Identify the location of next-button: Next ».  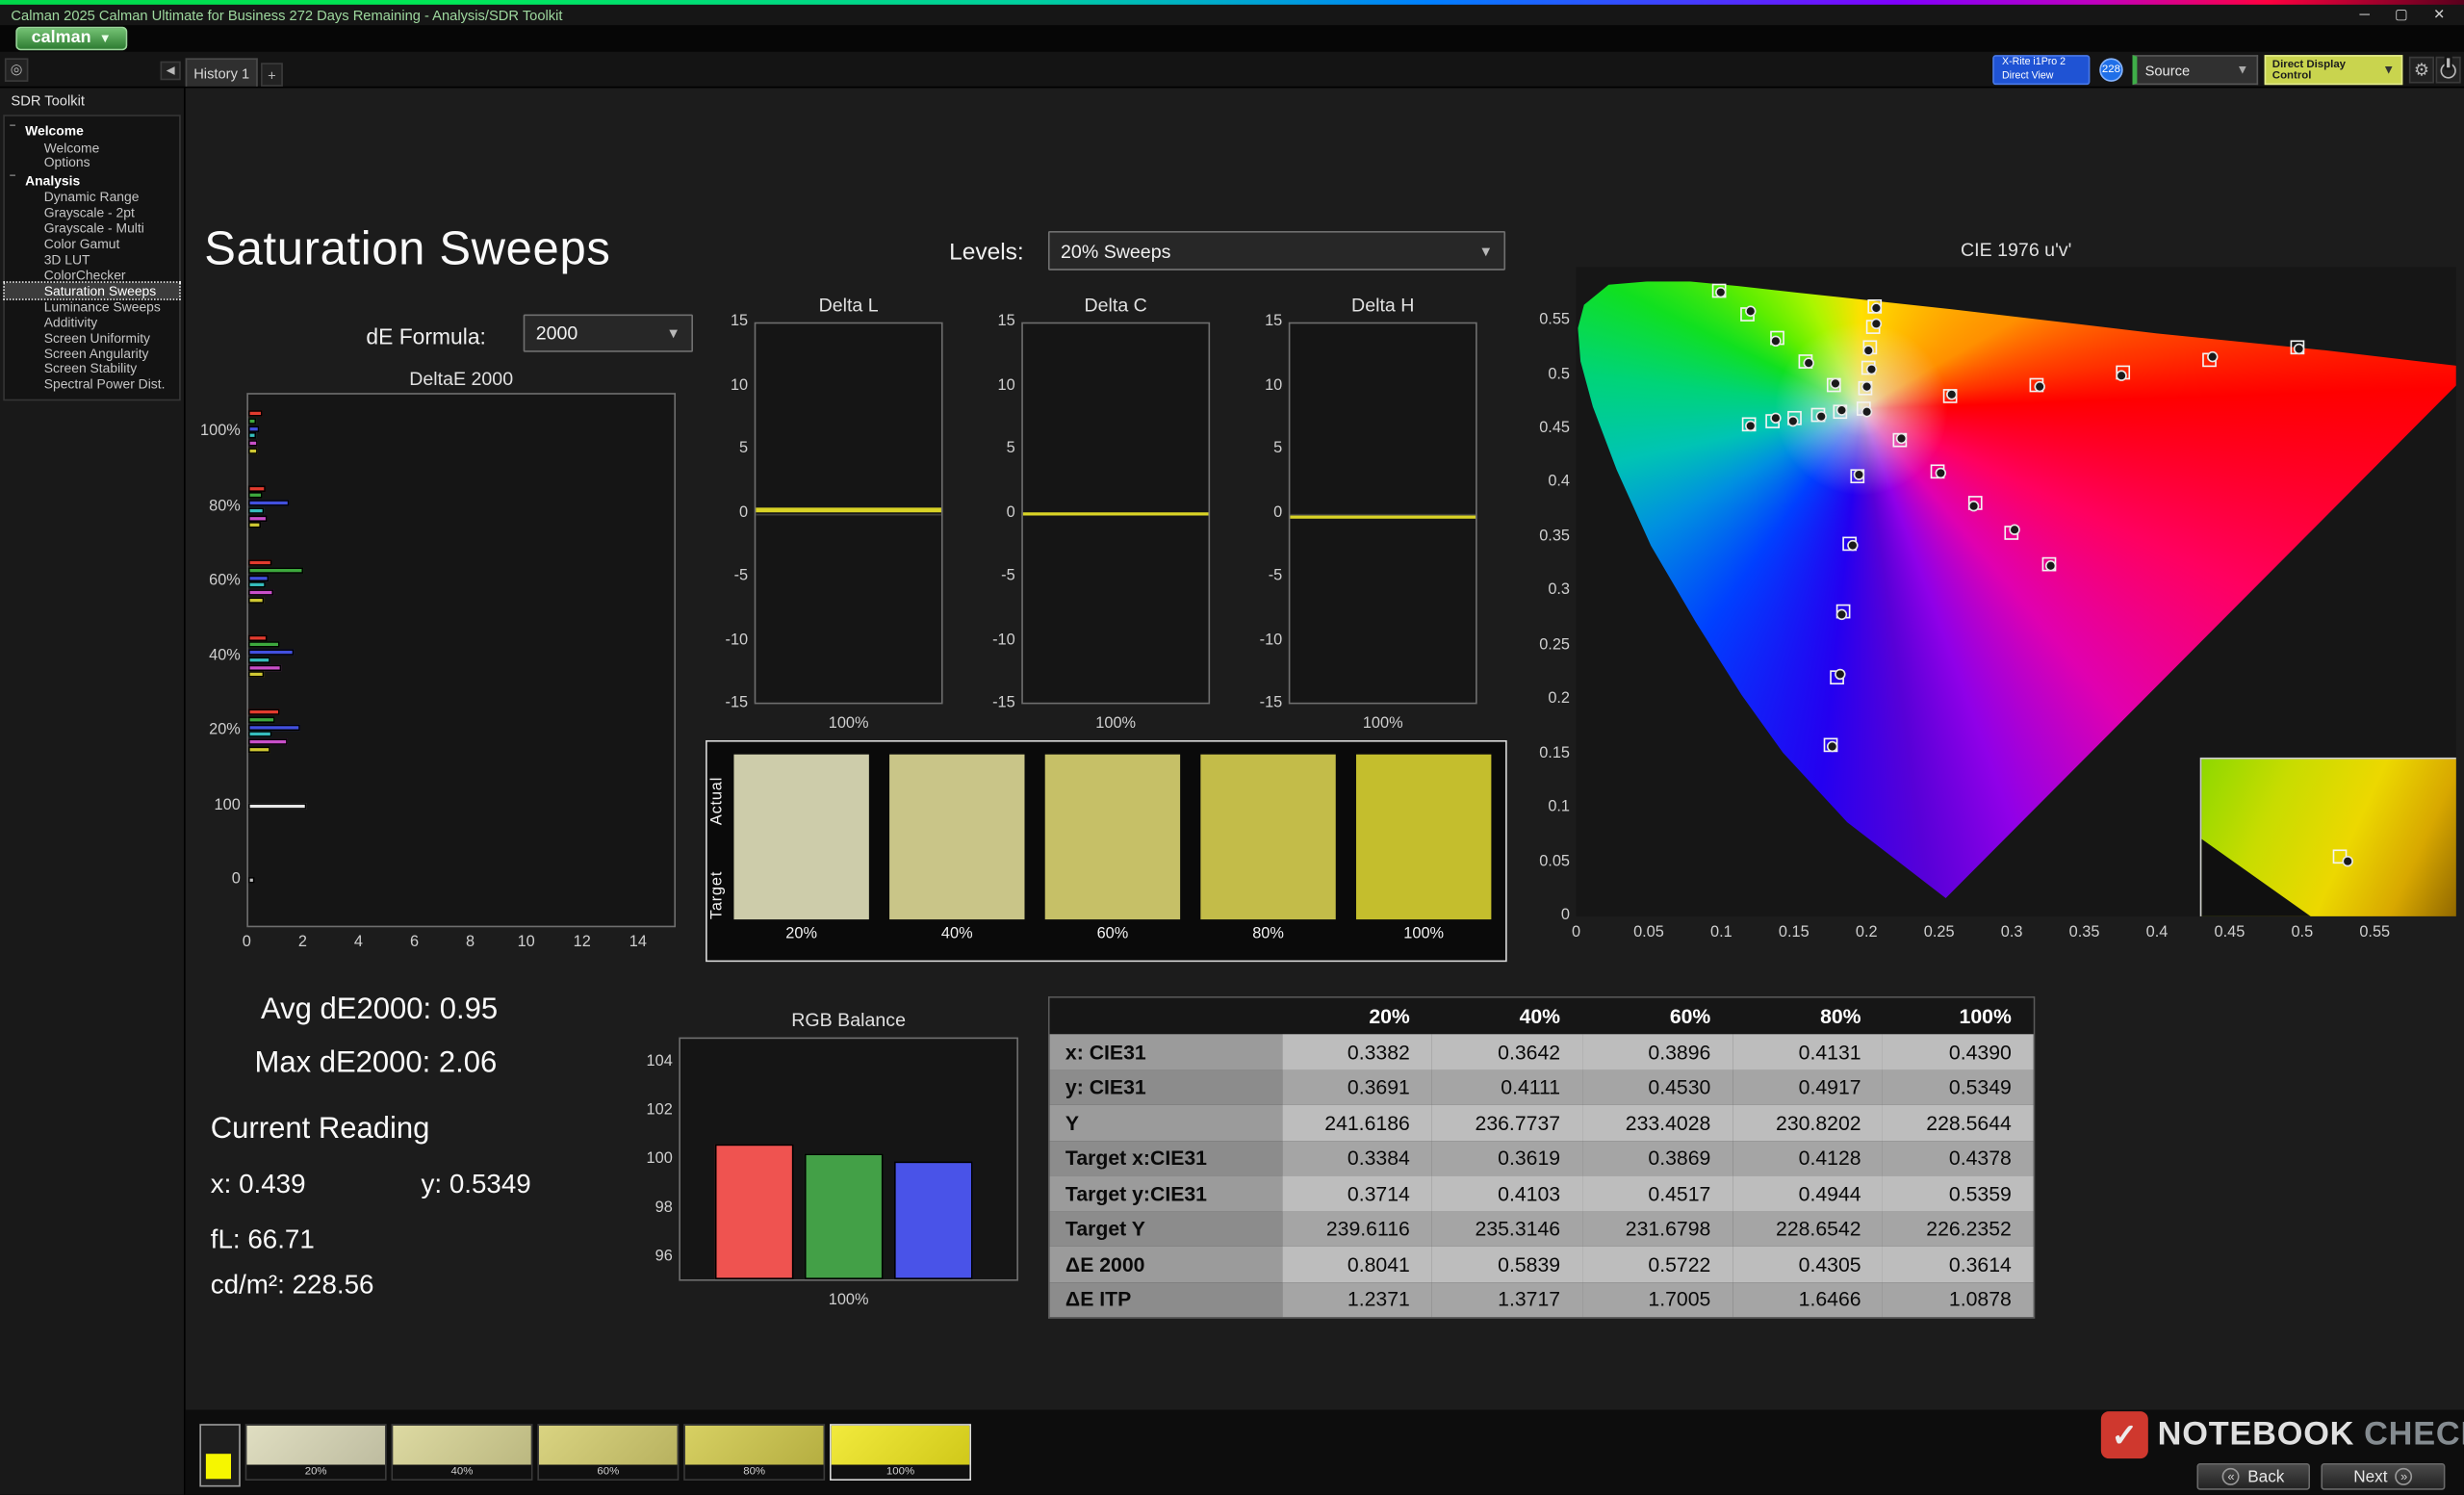
(2383, 1476).